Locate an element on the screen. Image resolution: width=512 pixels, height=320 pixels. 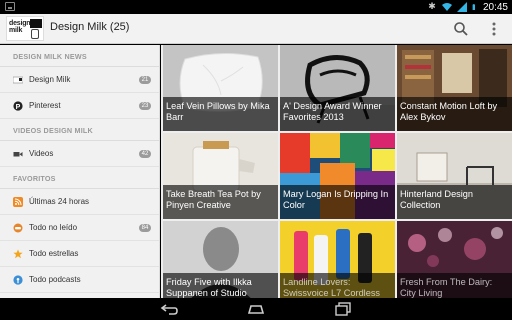
article-tile: Constant Motion Loft by Alex Bykov is located at coordinates (454, 88).